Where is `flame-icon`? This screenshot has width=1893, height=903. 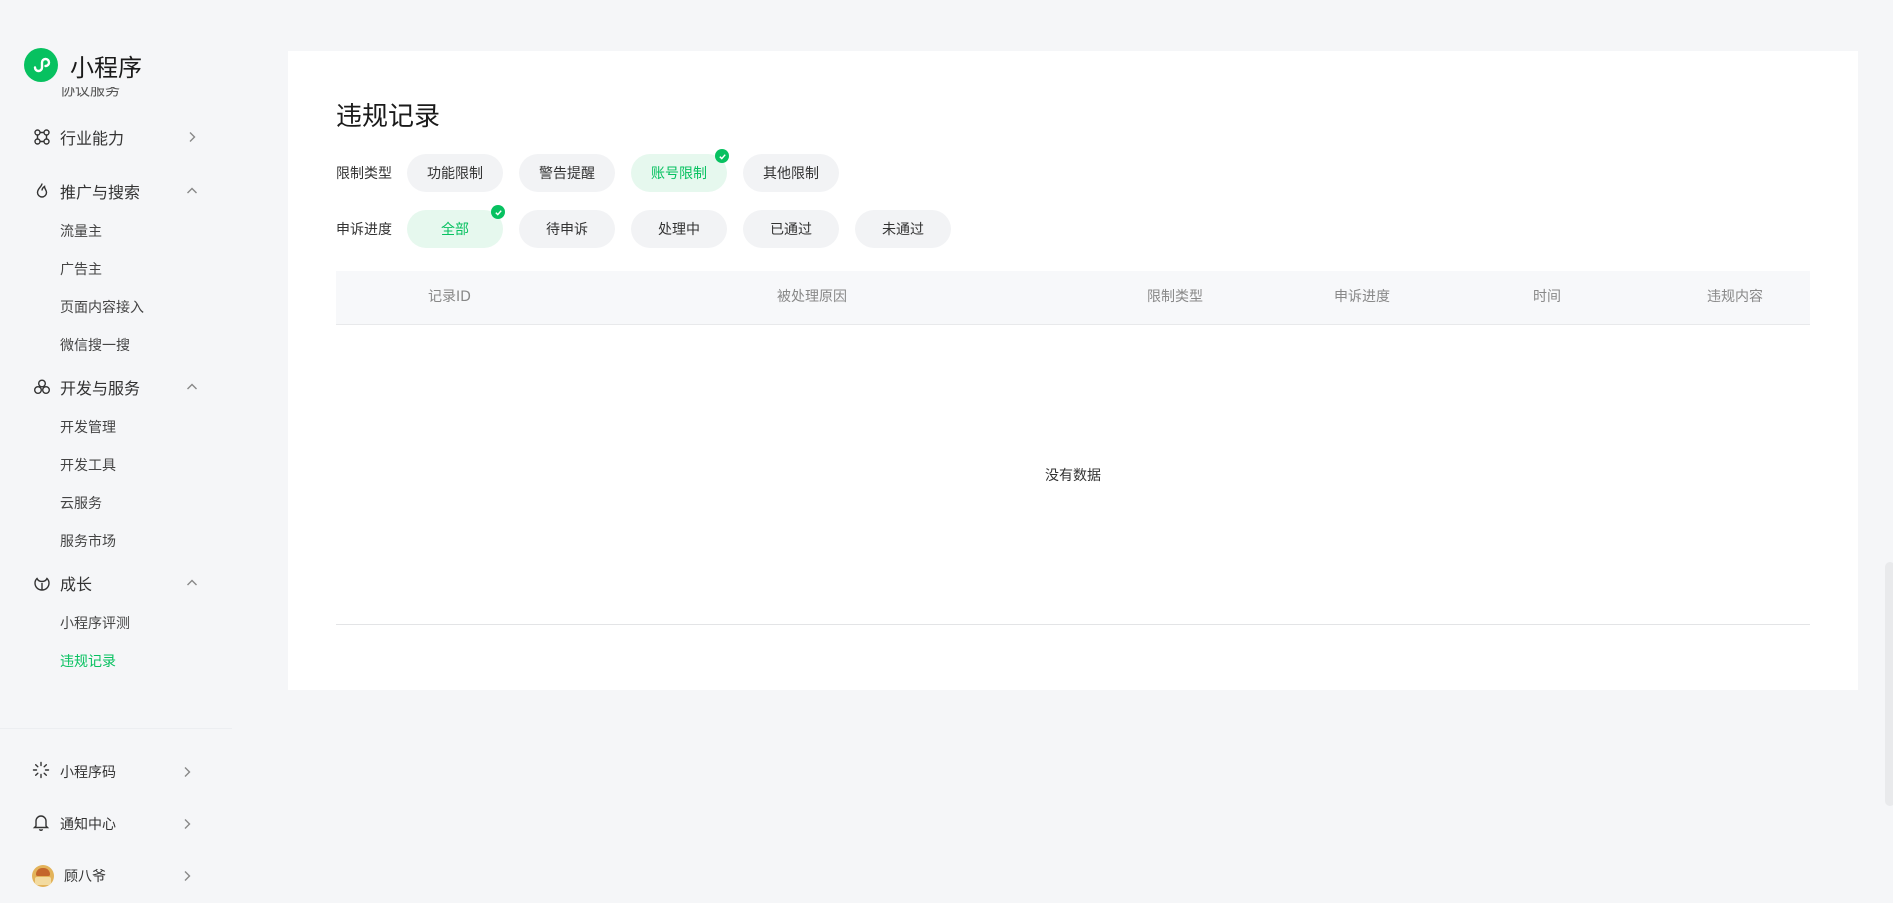 flame-icon is located at coordinates (42, 191).